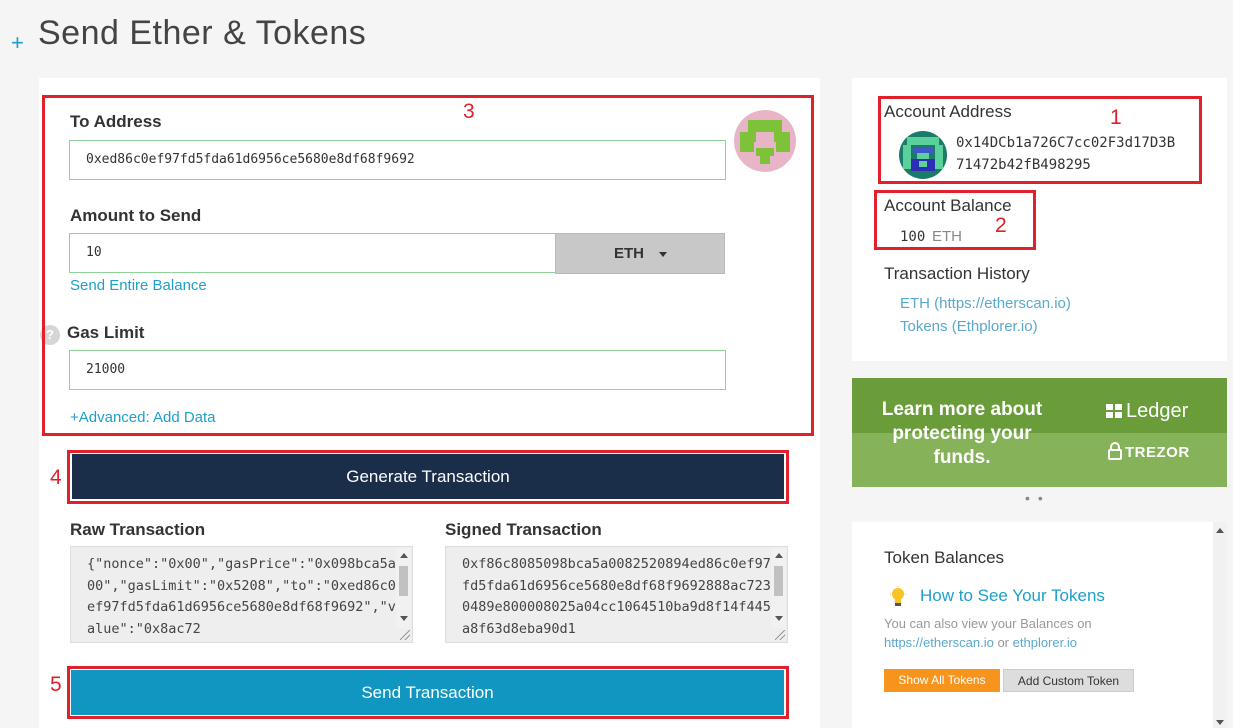 The image size is (1233, 728). I want to click on annotation-number-2: 2, so click(1001, 225).